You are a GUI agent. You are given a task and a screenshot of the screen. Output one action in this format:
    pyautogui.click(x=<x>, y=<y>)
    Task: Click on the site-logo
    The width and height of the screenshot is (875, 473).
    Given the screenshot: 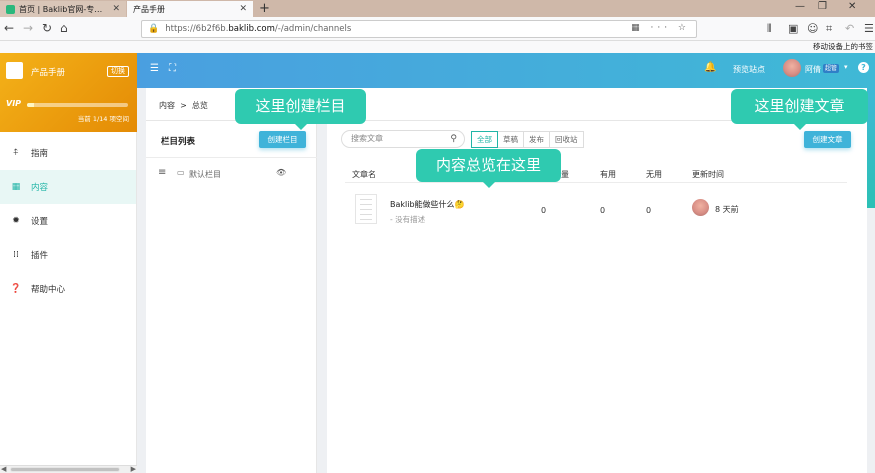 What is the action you would take?
    pyautogui.click(x=14, y=70)
    